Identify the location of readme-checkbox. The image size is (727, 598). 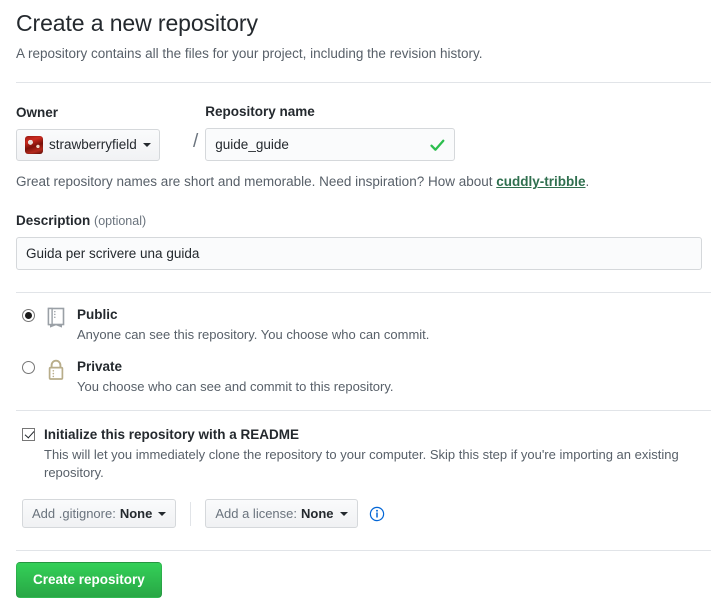
(28, 434).